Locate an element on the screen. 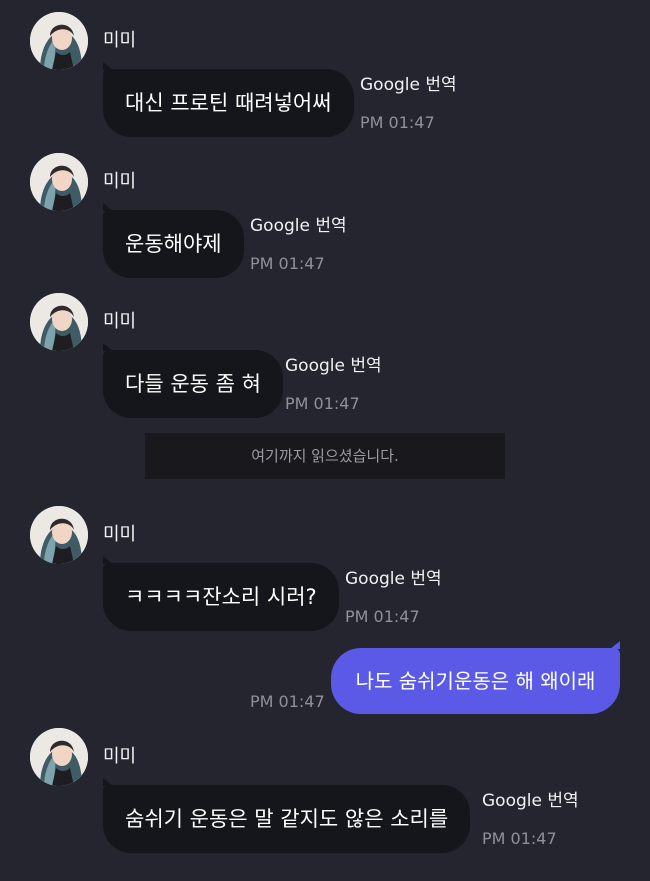 The width and height of the screenshot is (650, 881). read-marker: 여기까지 읽으셨습니다. is located at coordinates (325, 456).